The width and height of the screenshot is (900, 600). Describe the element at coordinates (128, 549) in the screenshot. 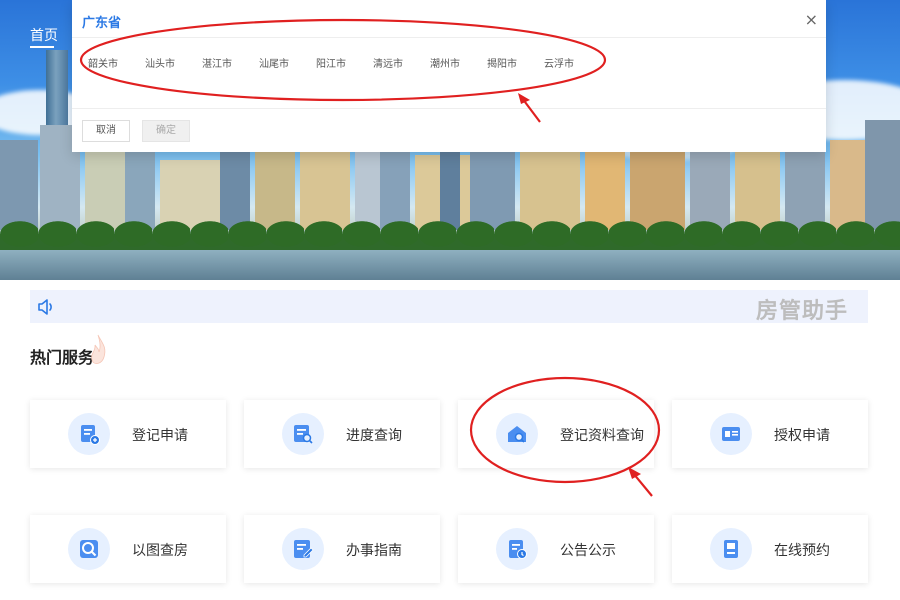

I see `service-card-image-search: 以图查房` at that location.